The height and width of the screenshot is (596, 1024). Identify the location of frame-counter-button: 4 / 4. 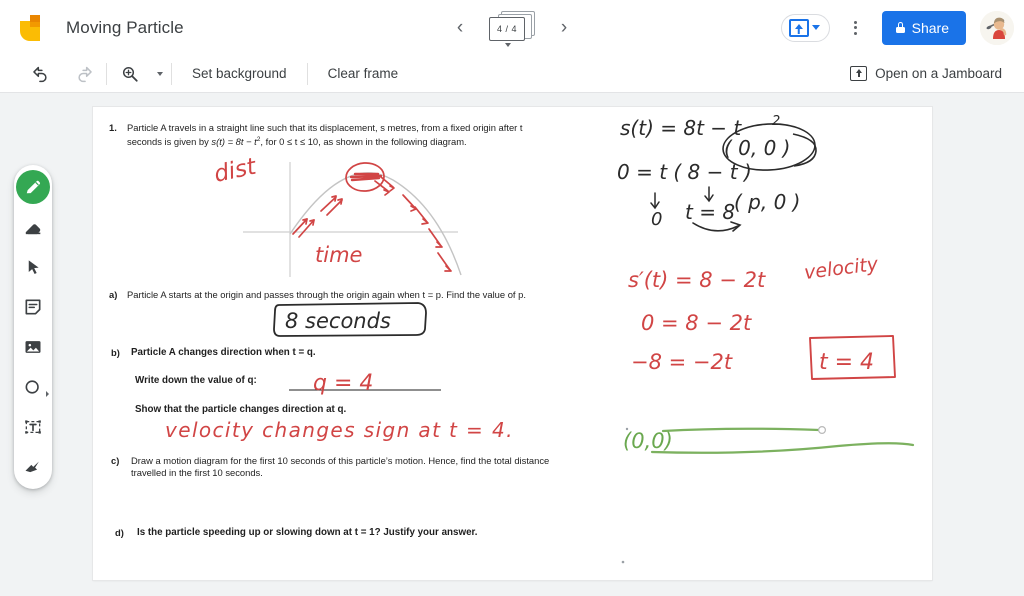
(512, 28).